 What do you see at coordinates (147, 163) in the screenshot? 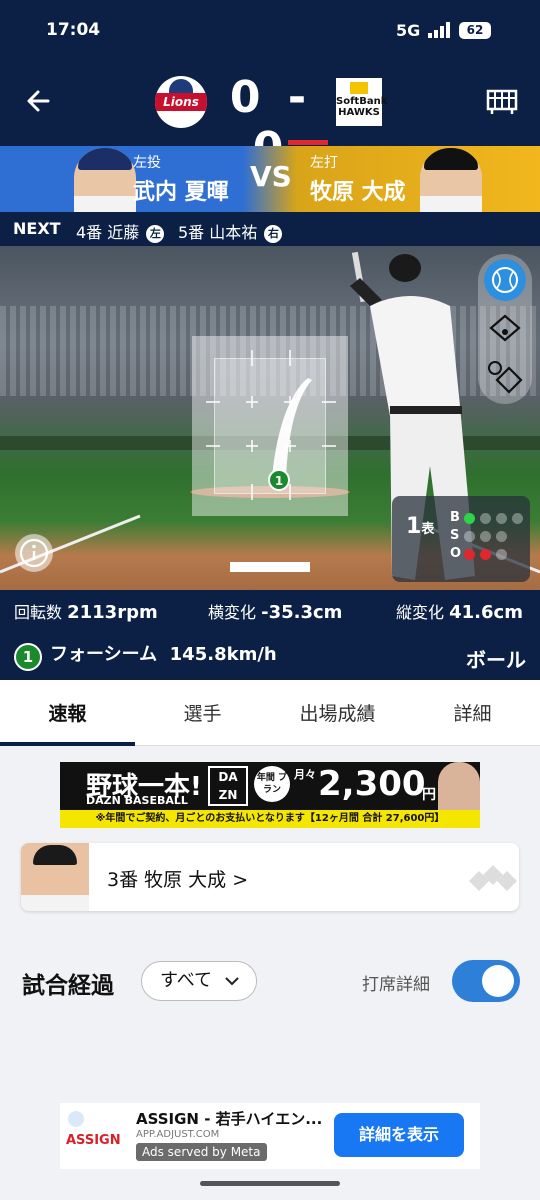
I see `pitcher-hand-label: 左投` at bounding box center [147, 163].